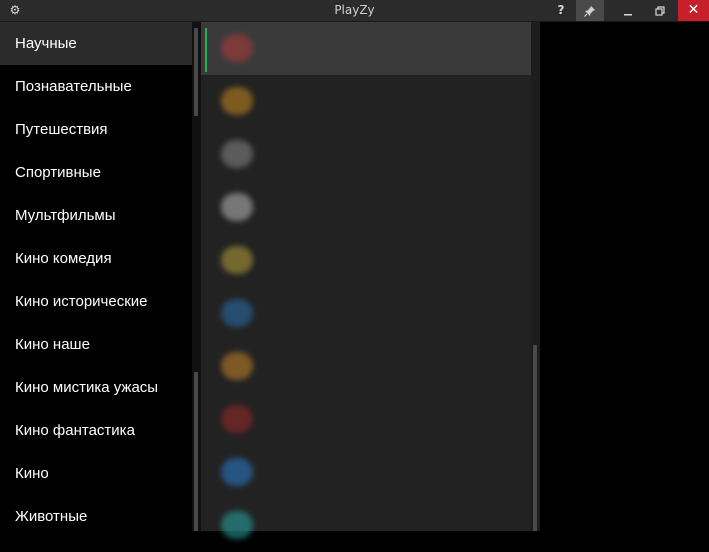 Image resolution: width=709 pixels, height=552 pixels. What do you see at coordinates (535, 438) in the screenshot?
I see `channel-list-scrollbar-thumb` at bounding box center [535, 438].